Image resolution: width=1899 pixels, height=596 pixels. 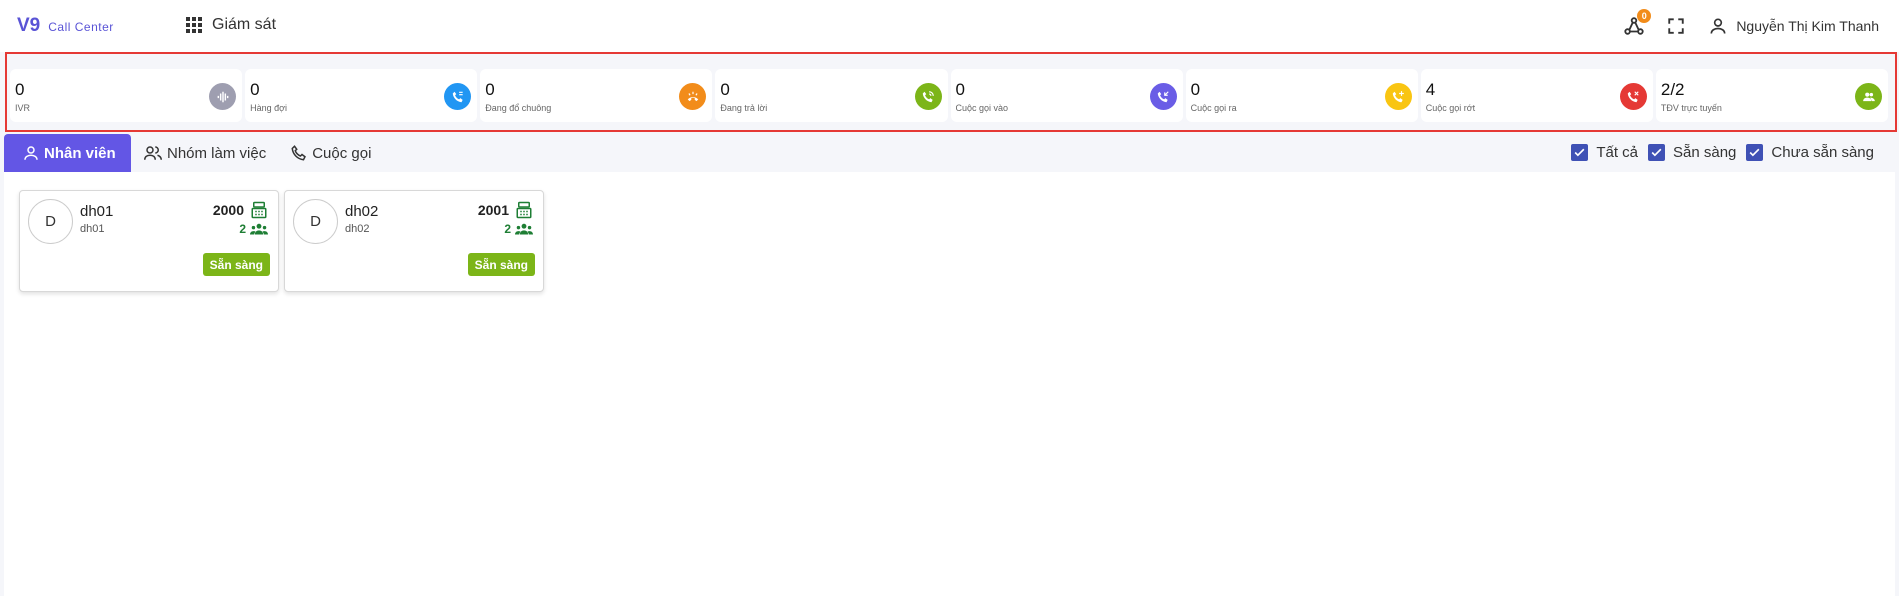 What do you see at coordinates (342, 153) in the screenshot?
I see `tab-label: Cuộc gọi` at bounding box center [342, 153].